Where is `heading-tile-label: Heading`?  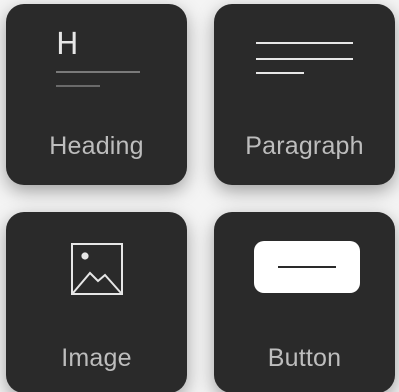 heading-tile-label: Heading is located at coordinates (96, 146).